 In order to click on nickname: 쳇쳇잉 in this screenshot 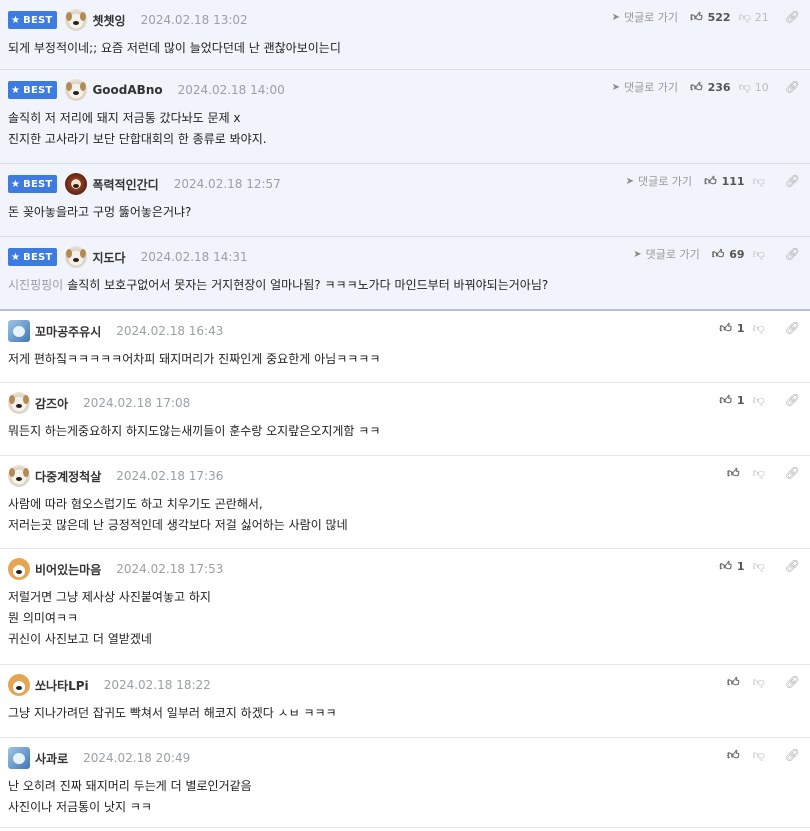, I will do `click(108, 20)`.